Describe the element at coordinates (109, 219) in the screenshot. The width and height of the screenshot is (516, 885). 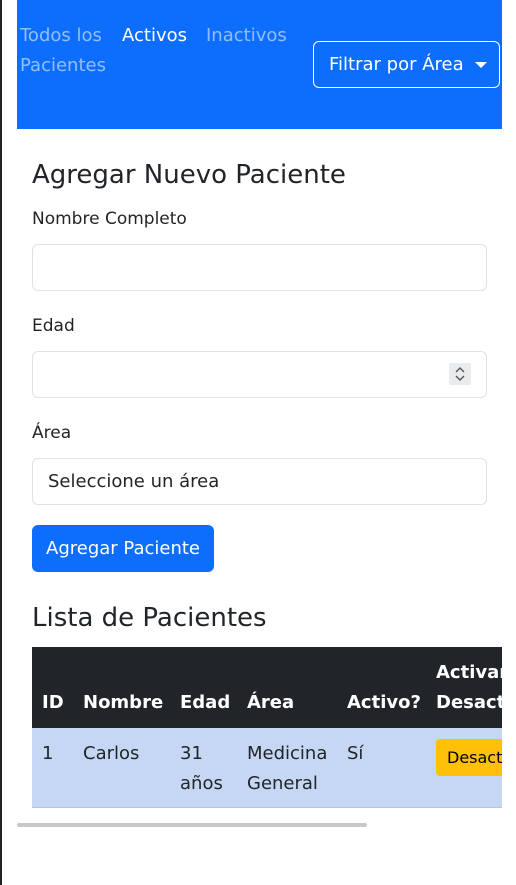
I see `name-label: Nombre Completo` at that location.